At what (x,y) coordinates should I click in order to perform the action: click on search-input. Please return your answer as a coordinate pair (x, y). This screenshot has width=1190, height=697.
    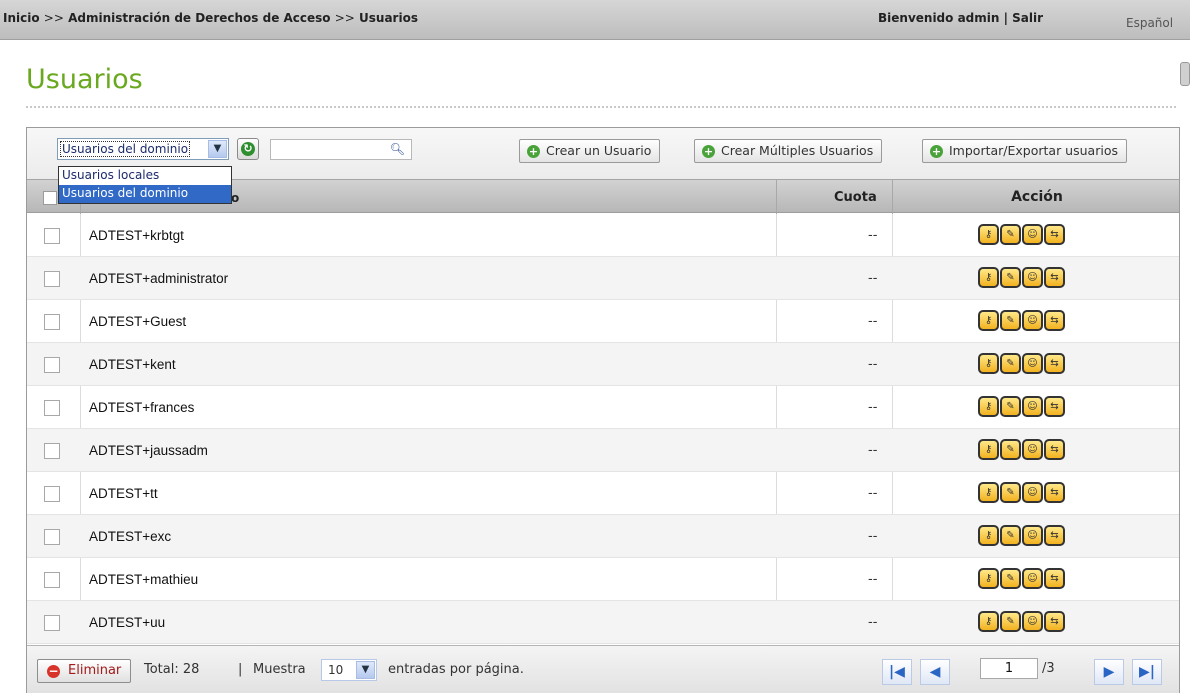
    Looking at the image, I should click on (331, 149).